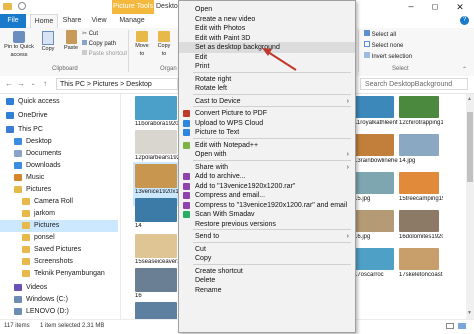 This screenshot has height=334, width=474. I want to click on invert-selection-button: Invert selection, so click(388, 56).